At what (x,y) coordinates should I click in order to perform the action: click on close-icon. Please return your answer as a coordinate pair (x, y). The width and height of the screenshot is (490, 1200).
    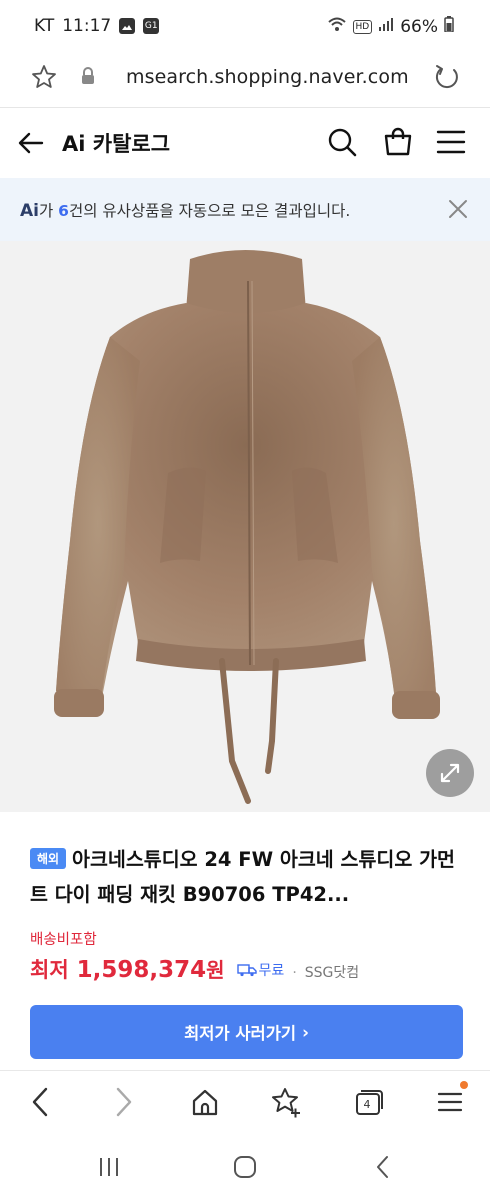
    Looking at the image, I should click on (458, 211).